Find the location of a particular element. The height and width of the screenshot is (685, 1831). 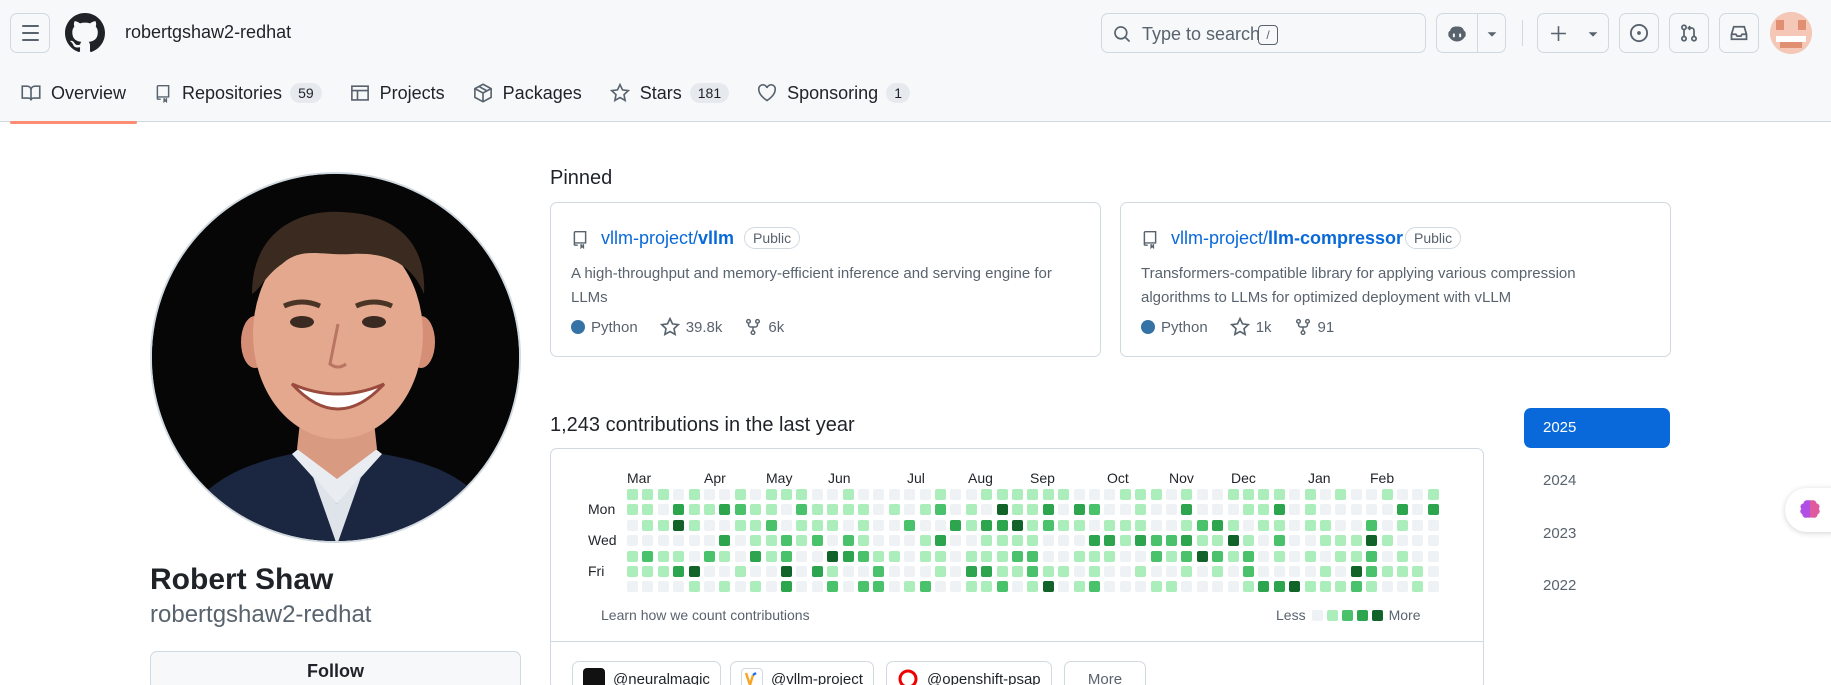

year-2022-button: 2022 is located at coordinates (1597, 586).